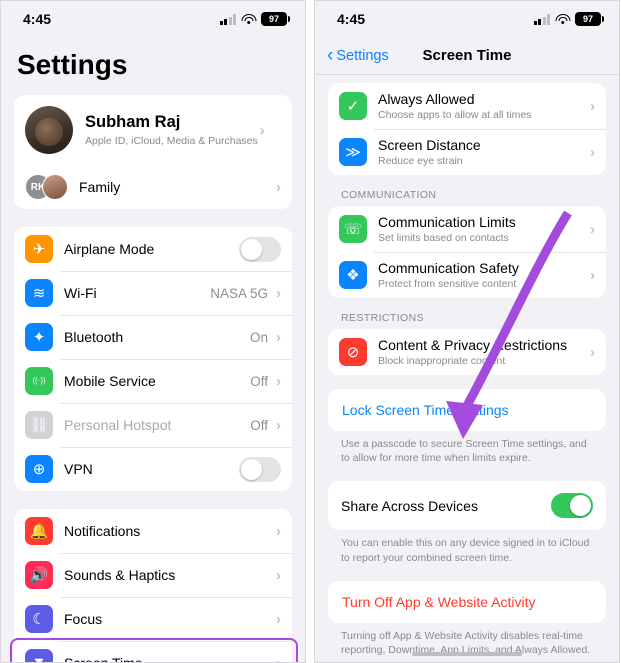  What do you see at coordinates (467, 56) in the screenshot?
I see `navigation-bar: ‹ Settings Screen Time` at bounding box center [467, 56].